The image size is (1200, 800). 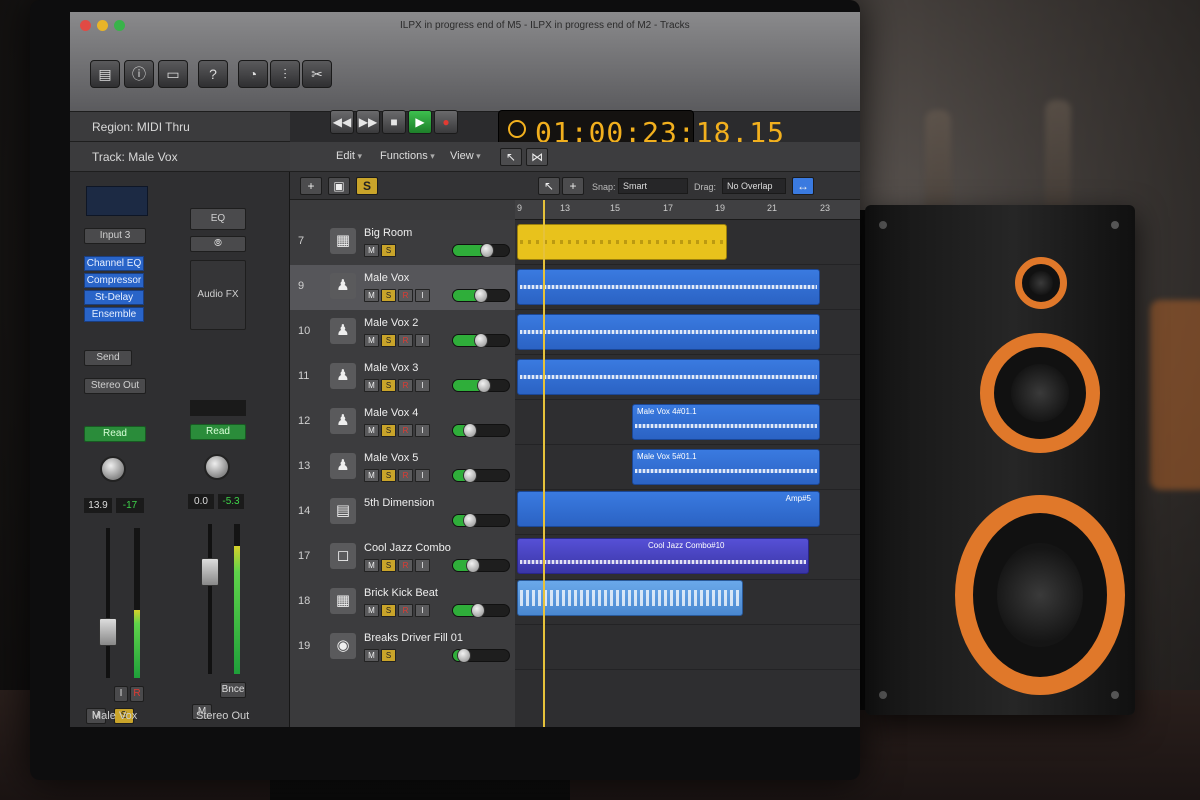 What do you see at coordinates (343, 241) in the screenshot?
I see `drum-machine-icon: ▦` at bounding box center [343, 241].